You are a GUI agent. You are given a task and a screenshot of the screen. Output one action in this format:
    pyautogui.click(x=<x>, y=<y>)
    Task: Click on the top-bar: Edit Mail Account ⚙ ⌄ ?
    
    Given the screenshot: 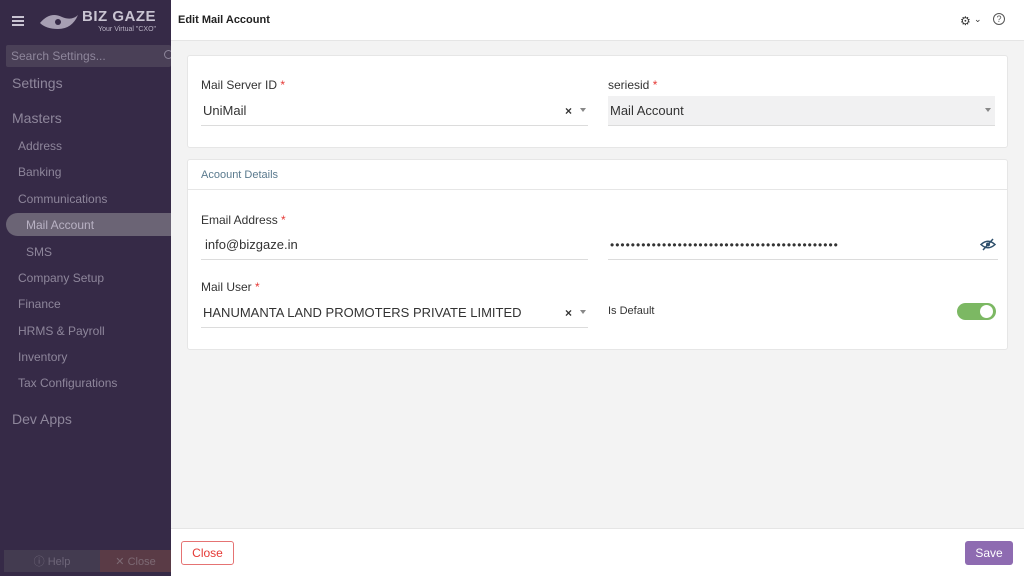 What is the action you would take?
    pyautogui.click(x=597, y=20)
    